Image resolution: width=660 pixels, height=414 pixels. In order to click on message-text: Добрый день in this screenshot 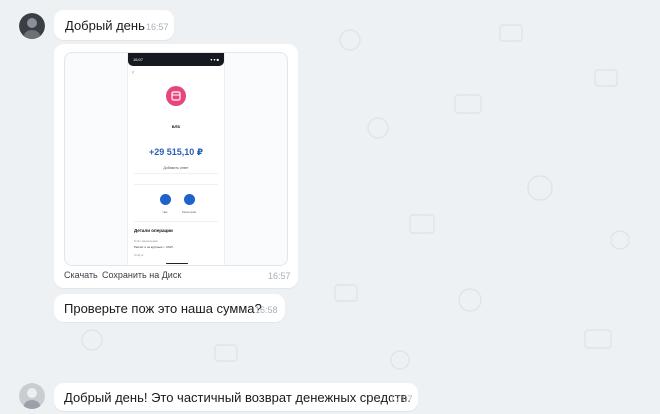, I will do `click(105, 25)`.